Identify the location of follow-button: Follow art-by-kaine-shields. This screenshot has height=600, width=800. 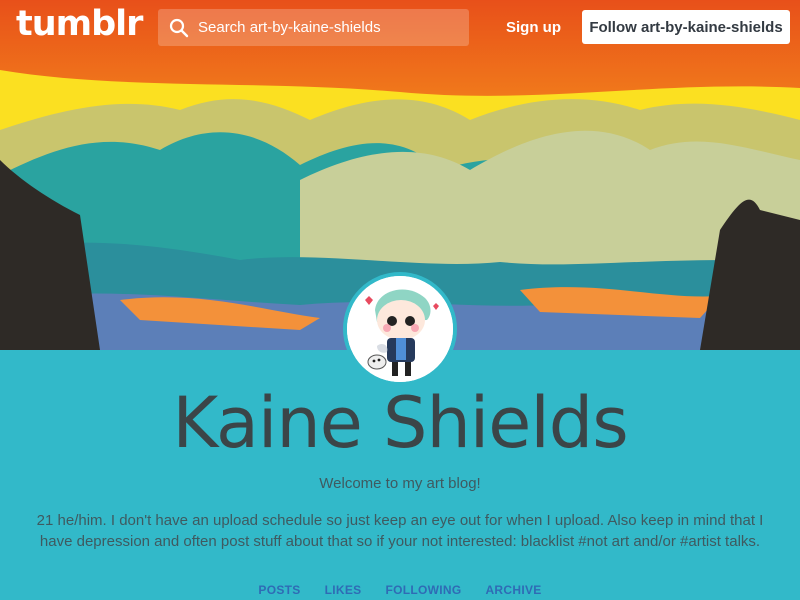
(686, 27).